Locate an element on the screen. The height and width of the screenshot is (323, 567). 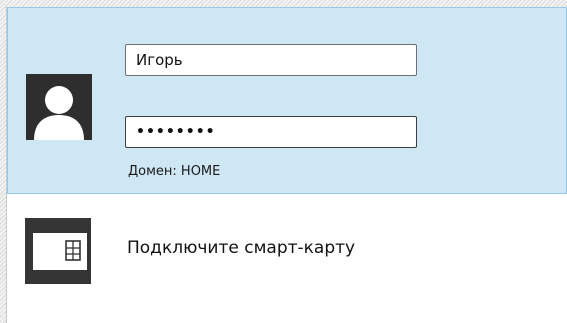
domain-label: Домен: HOME is located at coordinates (174, 171).